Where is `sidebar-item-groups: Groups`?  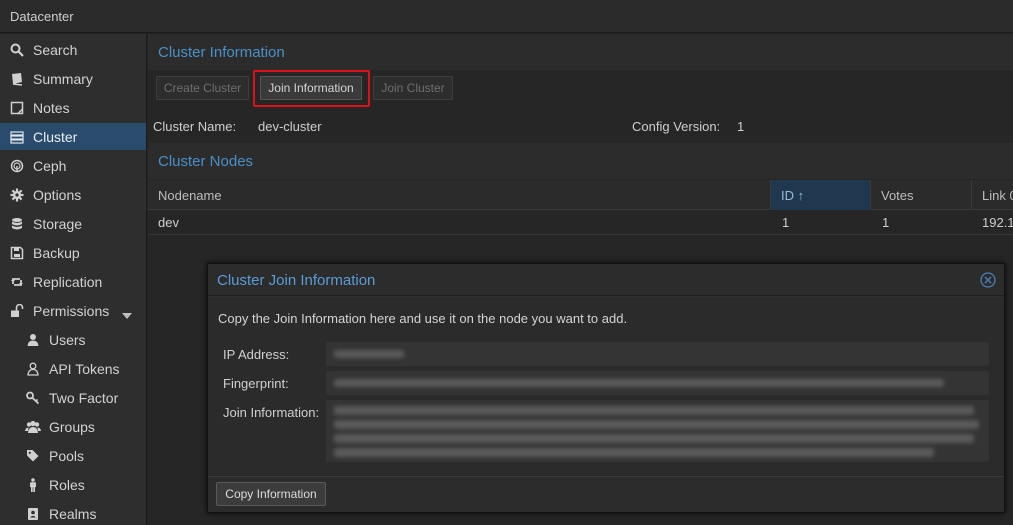
sidebar-item-groups: Groups is located at coordinates (73, 426).